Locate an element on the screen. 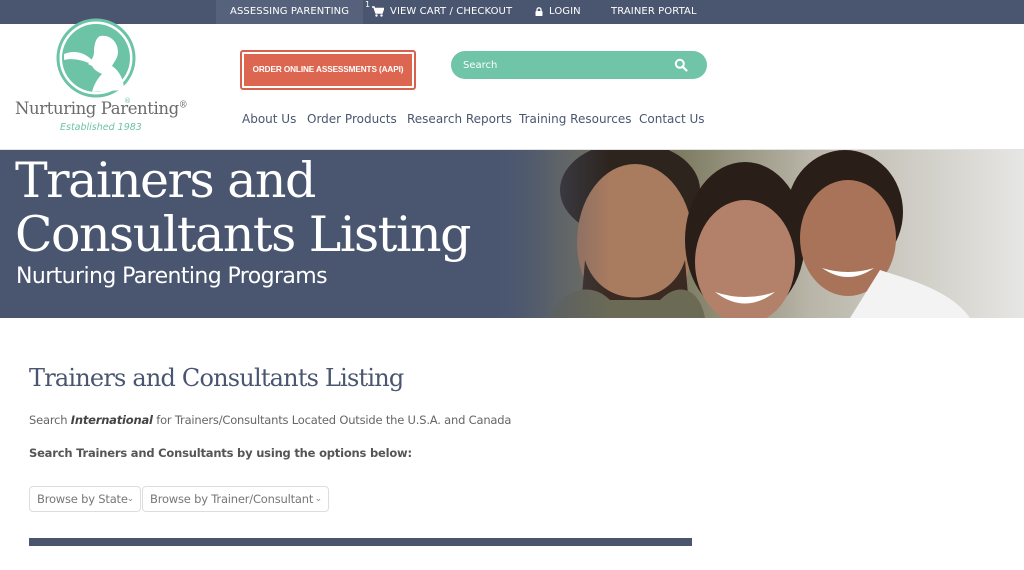 The width and height of the screenshot is (1024, 570). login-label: LOGIN is located at coordinates (565, 11).